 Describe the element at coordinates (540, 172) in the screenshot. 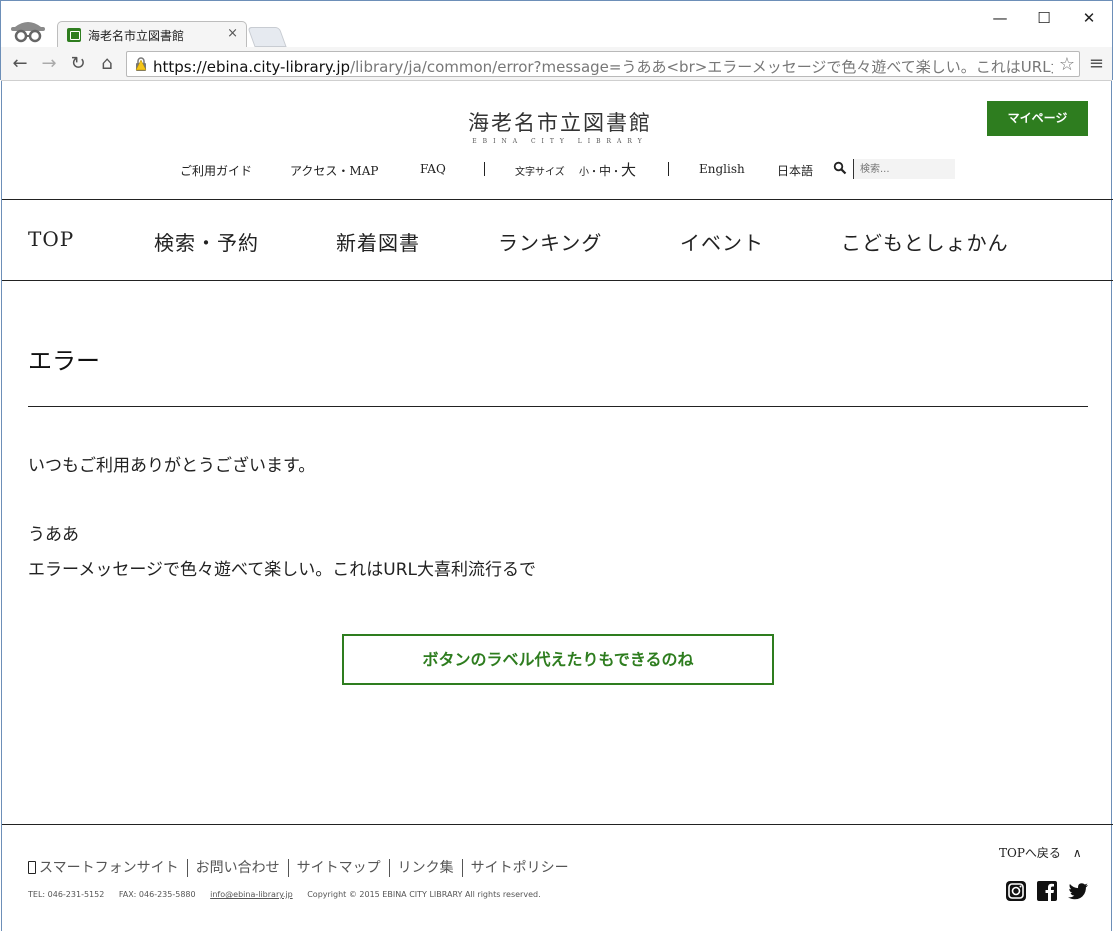

I see `font-size-label: 文字サイズ` at that location.